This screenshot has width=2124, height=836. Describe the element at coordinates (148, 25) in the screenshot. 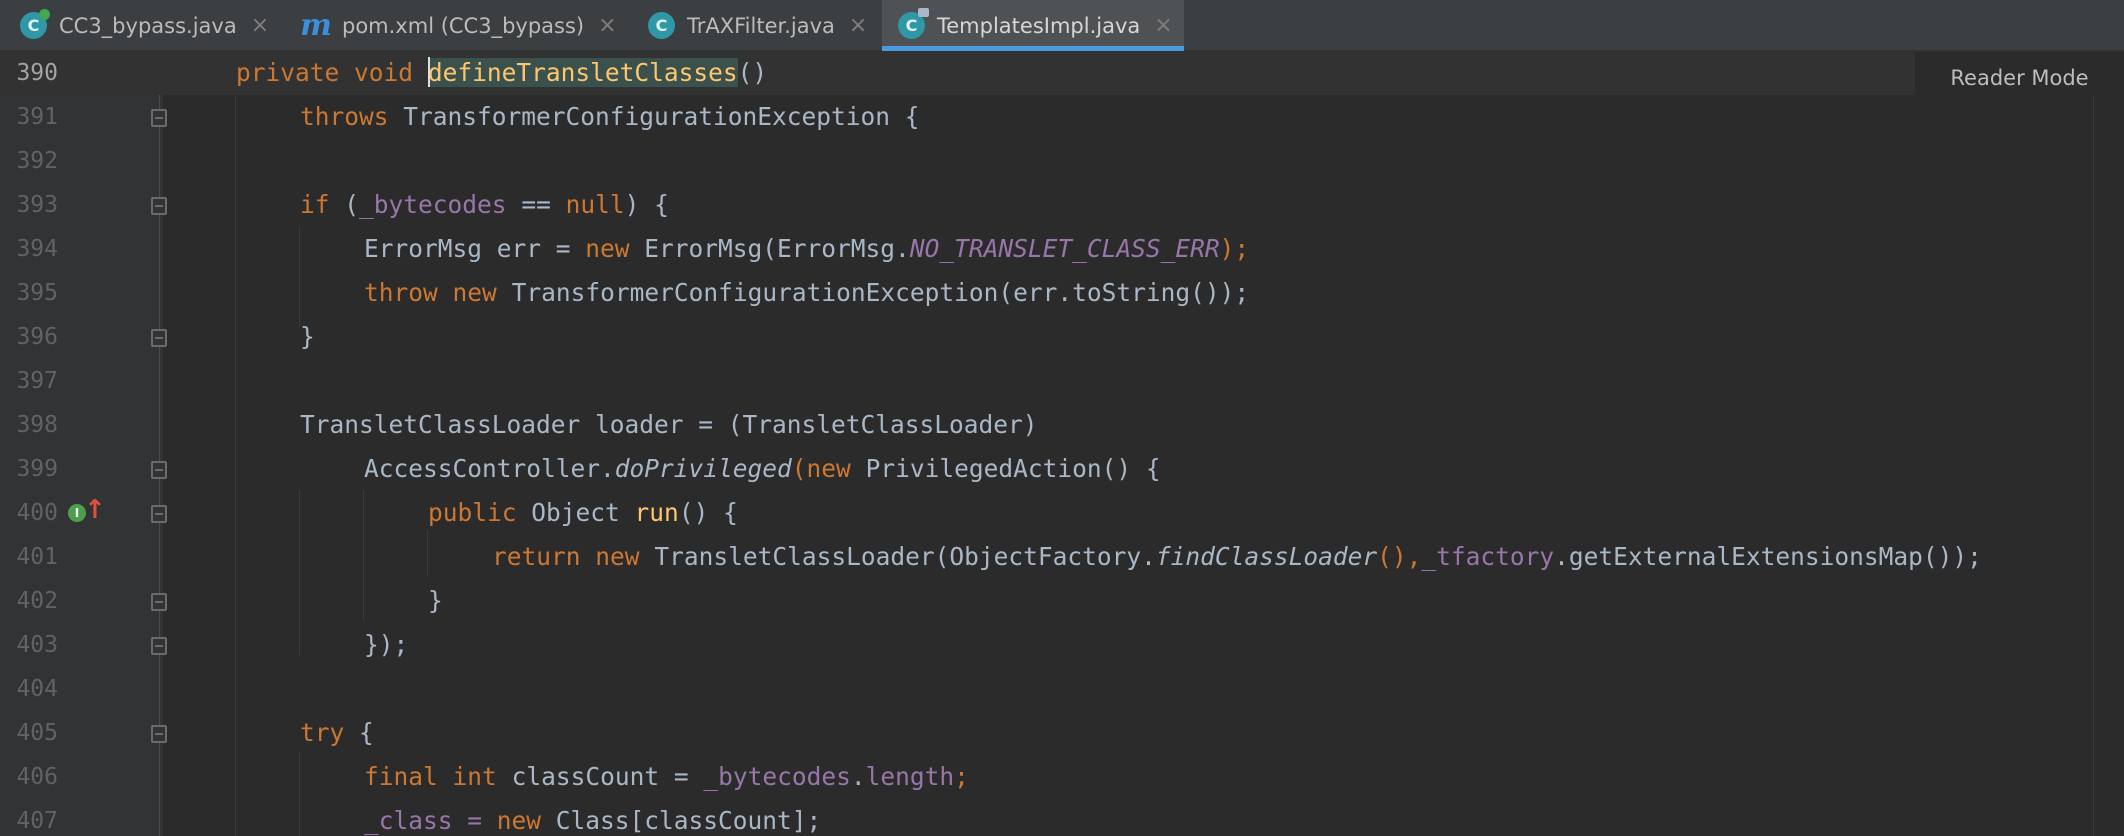

I see `tab-label: CC3_bypass.java` at that location.